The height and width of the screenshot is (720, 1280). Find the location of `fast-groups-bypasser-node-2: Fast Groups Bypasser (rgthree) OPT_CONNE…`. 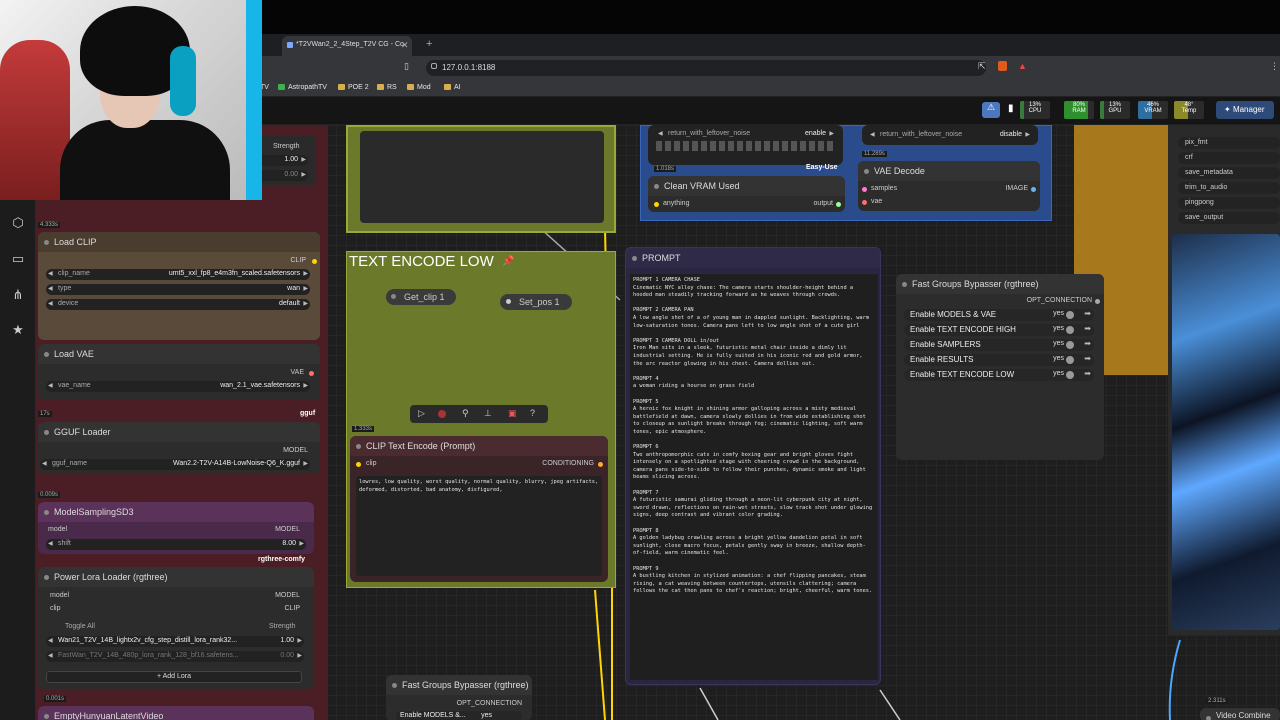

fast-groups-bypasser-node-2: Fast Groups Bypasser (rgthree) OPT_CONNE… is located at coordinates (459, 697).